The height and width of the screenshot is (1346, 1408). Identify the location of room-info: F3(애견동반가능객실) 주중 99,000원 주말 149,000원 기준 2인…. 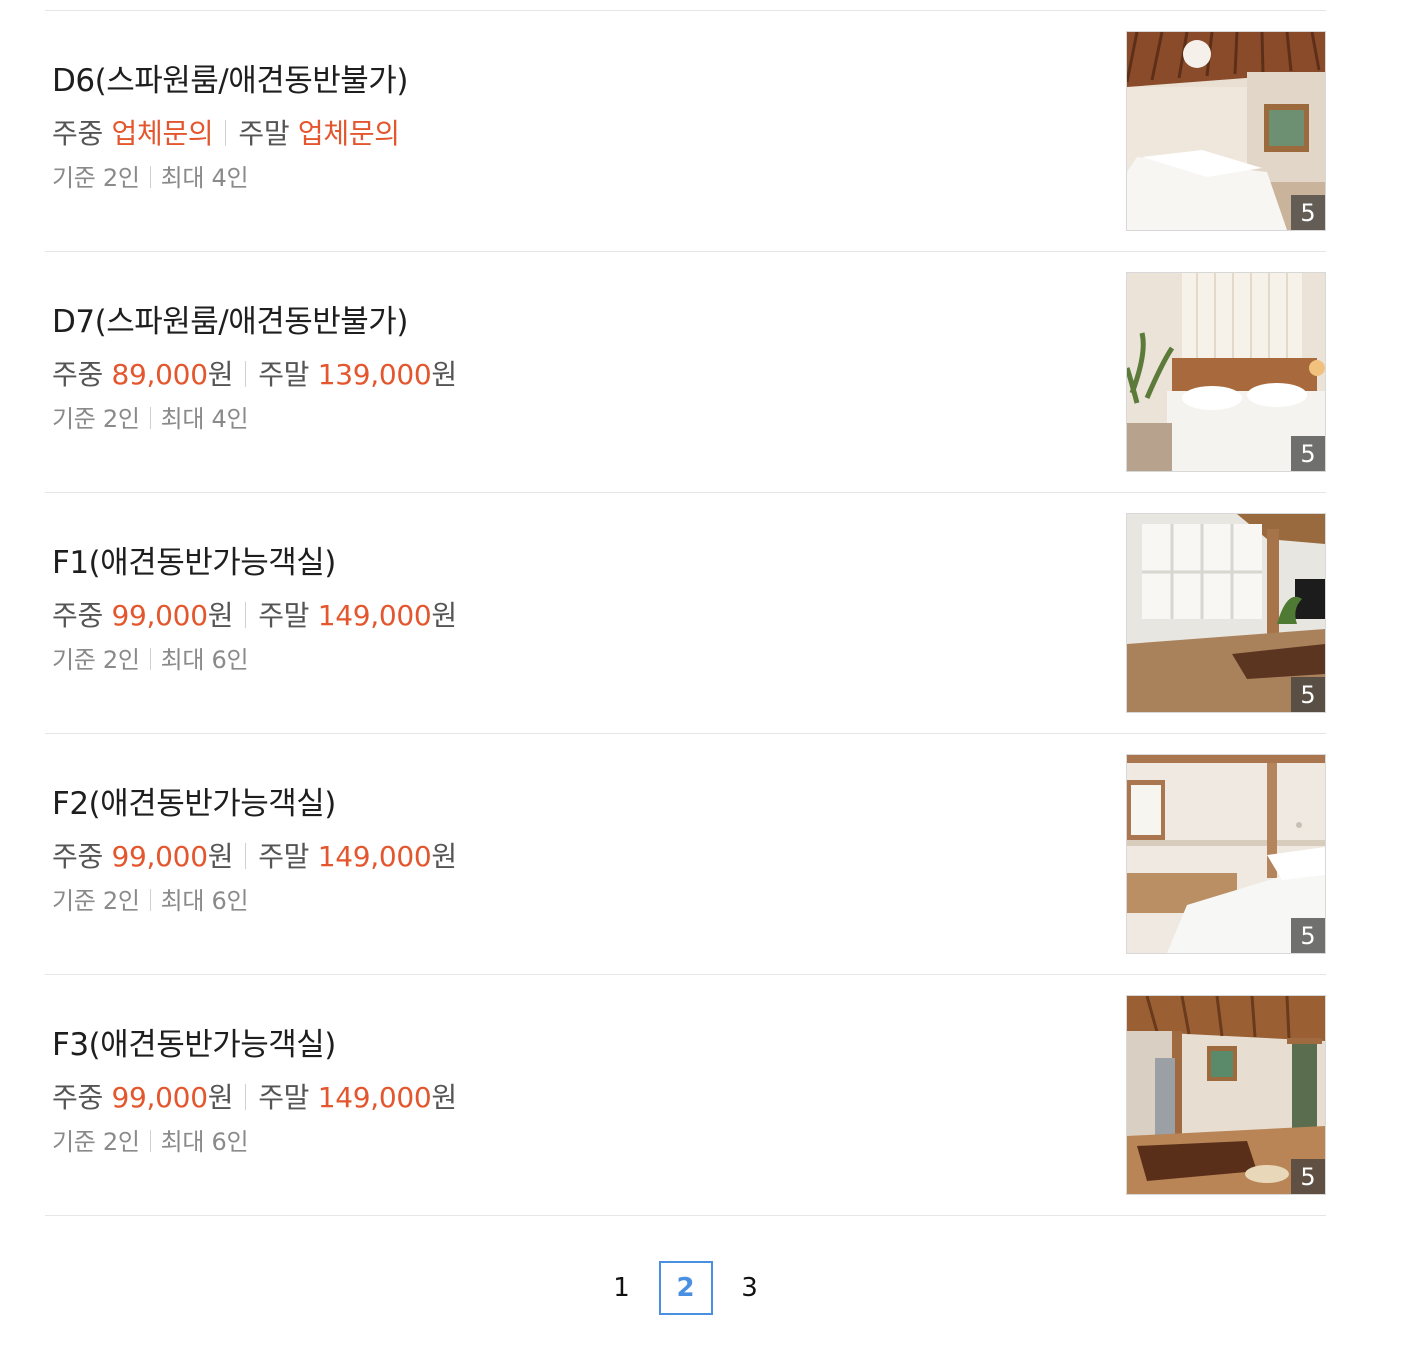
(254, 1090).